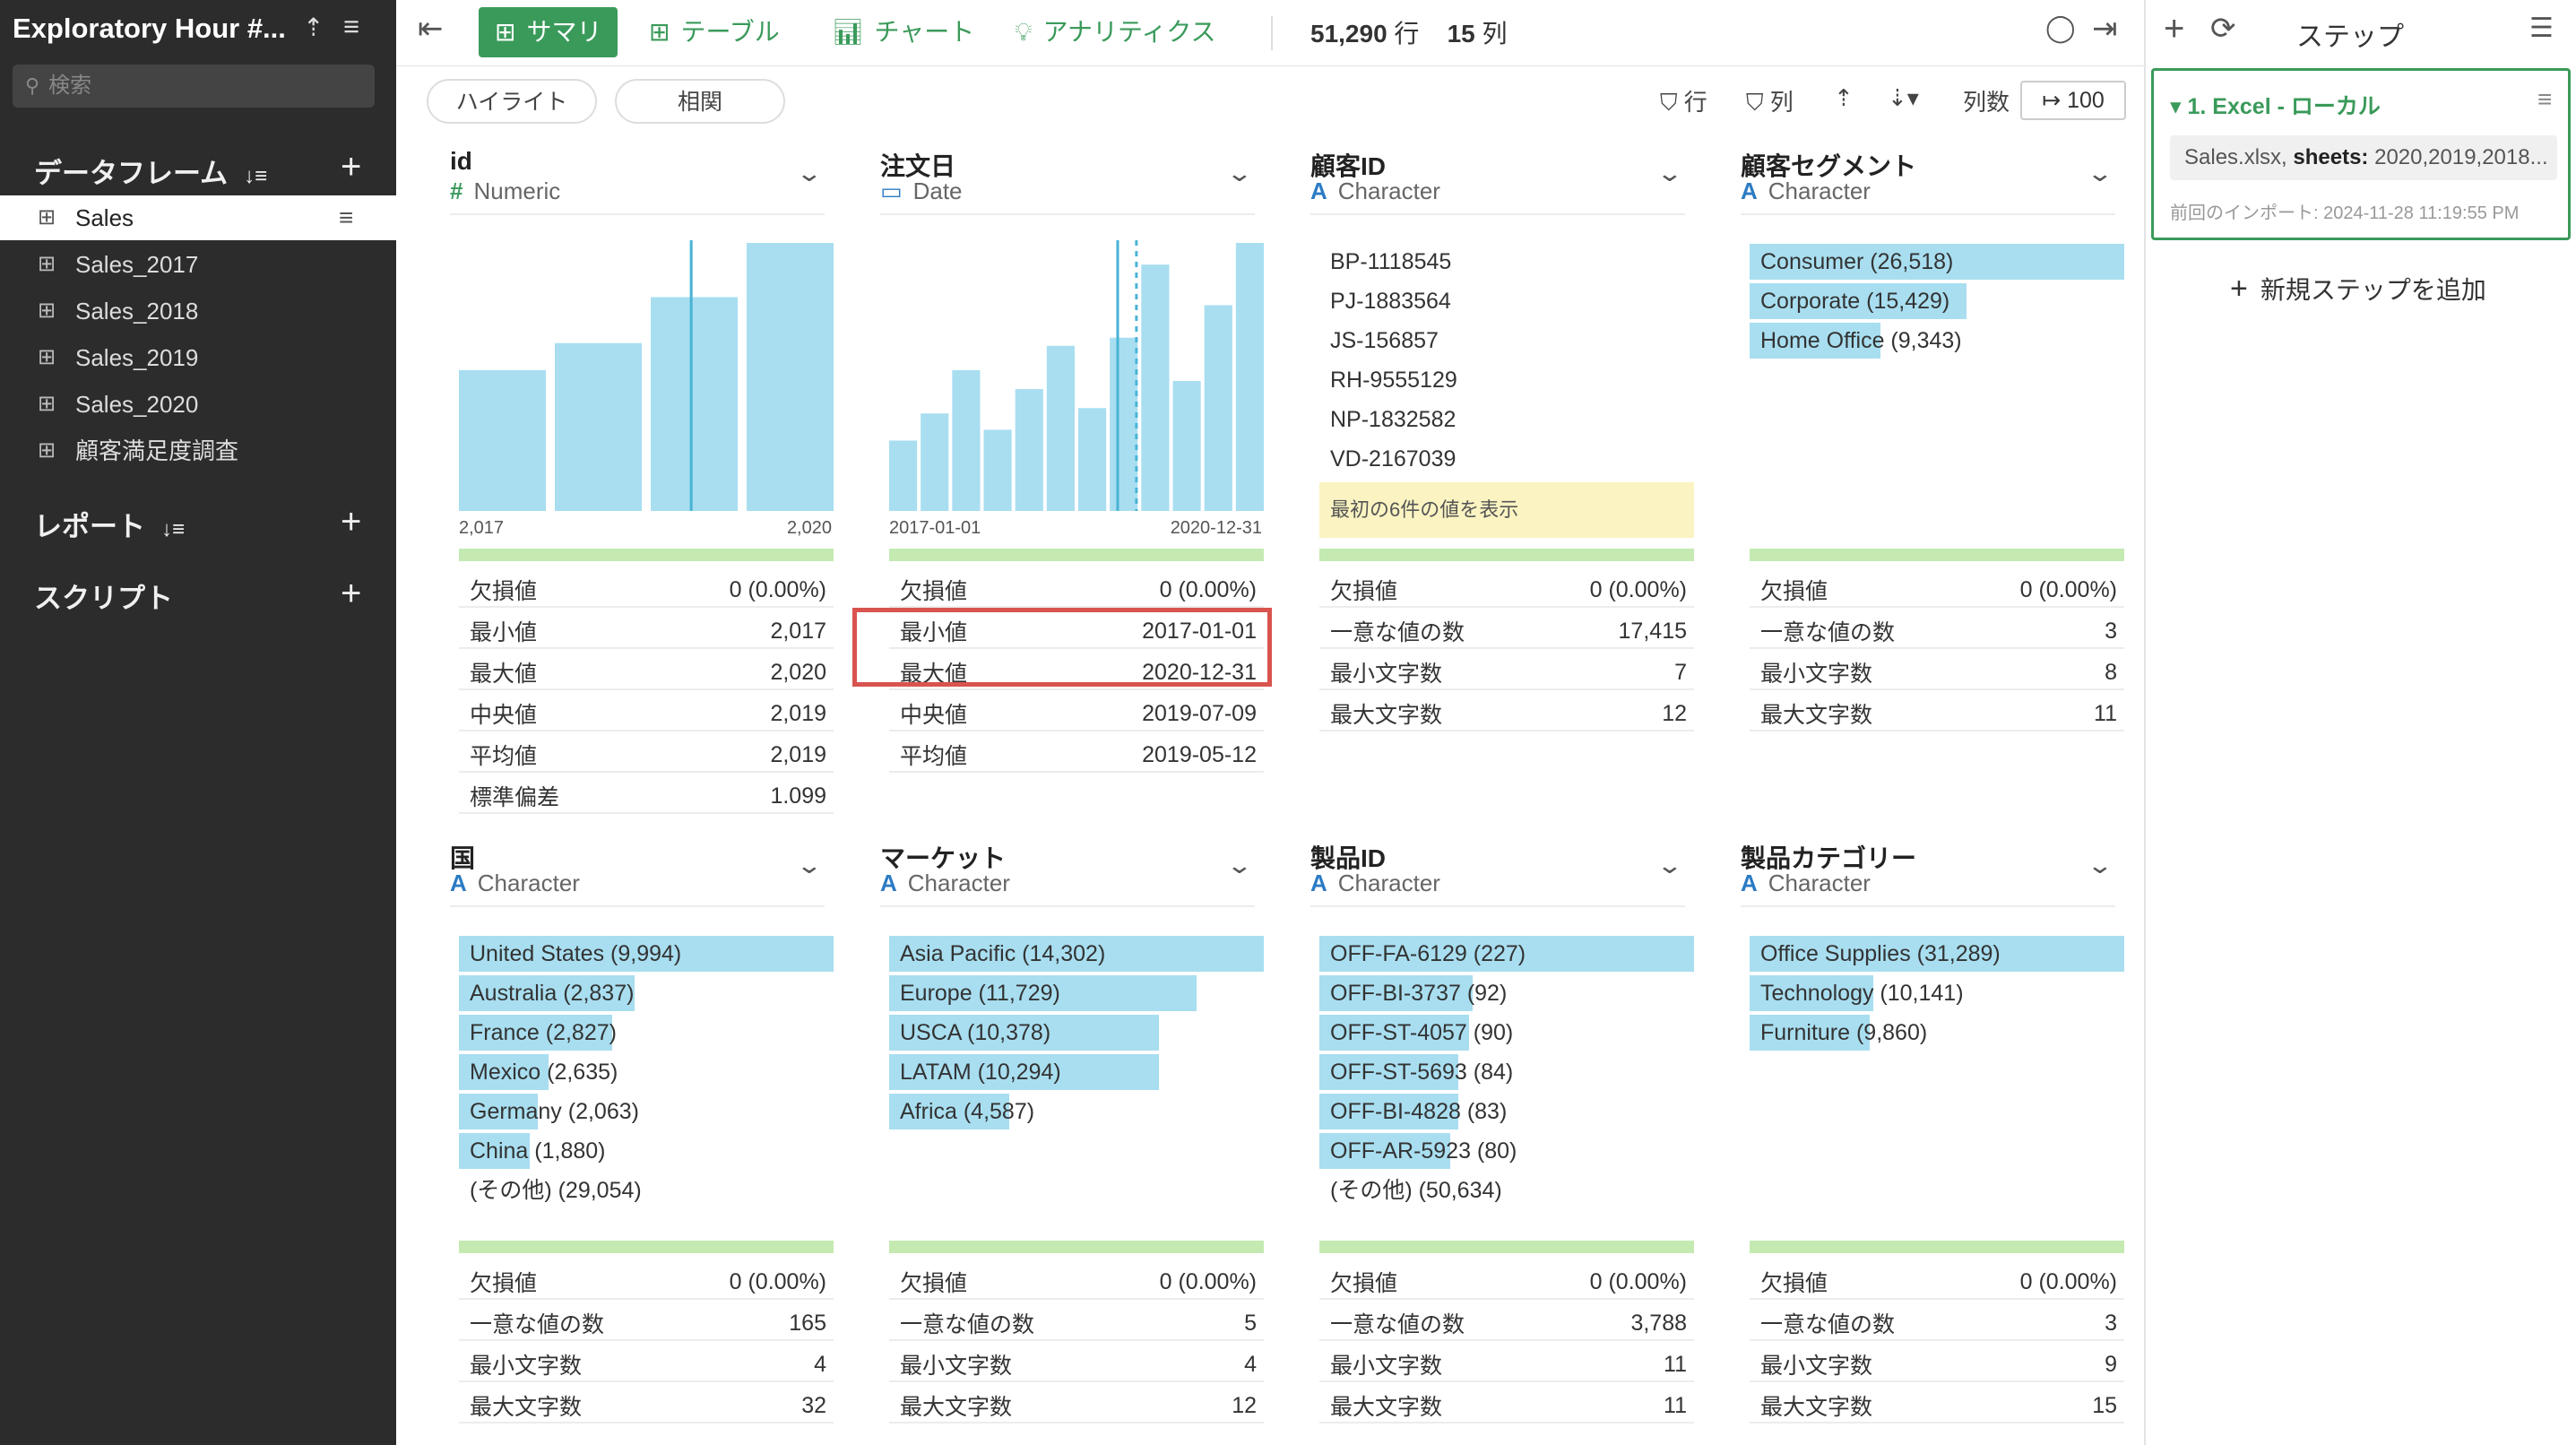 The image size is (2576, 1445). What do you see at coordinates (2275, 105) in the screenshot?
I see `step-title: ▾ 1. Excel - ローカル` at bounding box center [2275, 105].